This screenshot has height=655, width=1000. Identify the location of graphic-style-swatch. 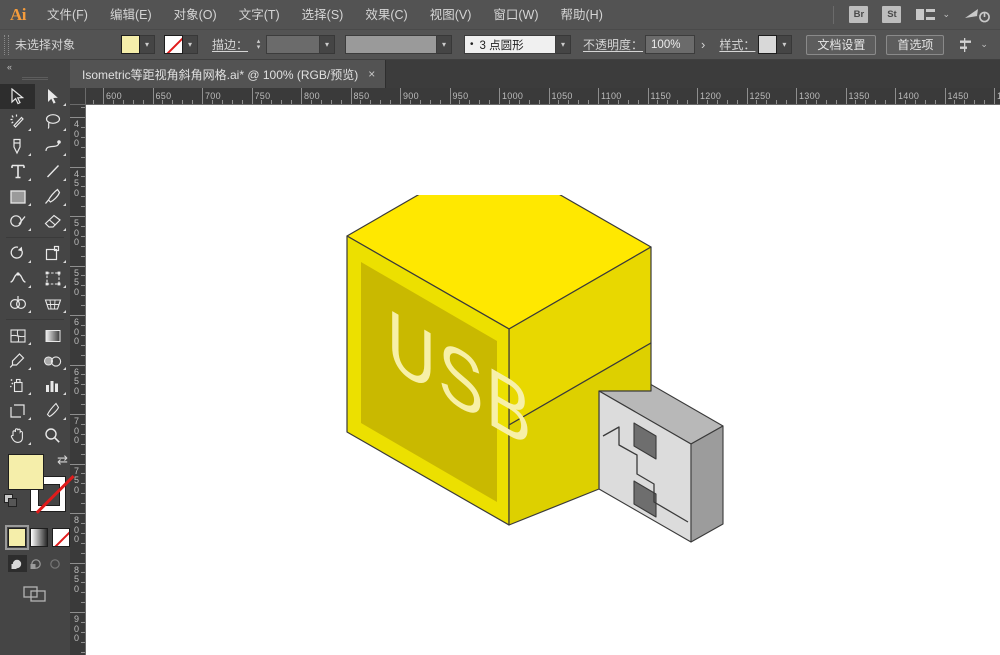
(768, 44).